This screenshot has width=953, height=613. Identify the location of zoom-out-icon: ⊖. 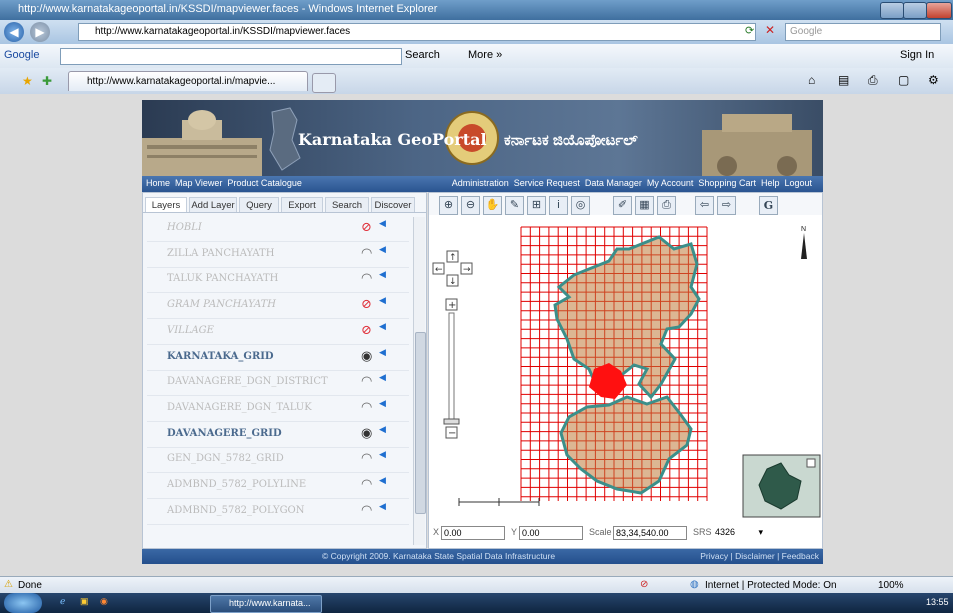
(470, 205).